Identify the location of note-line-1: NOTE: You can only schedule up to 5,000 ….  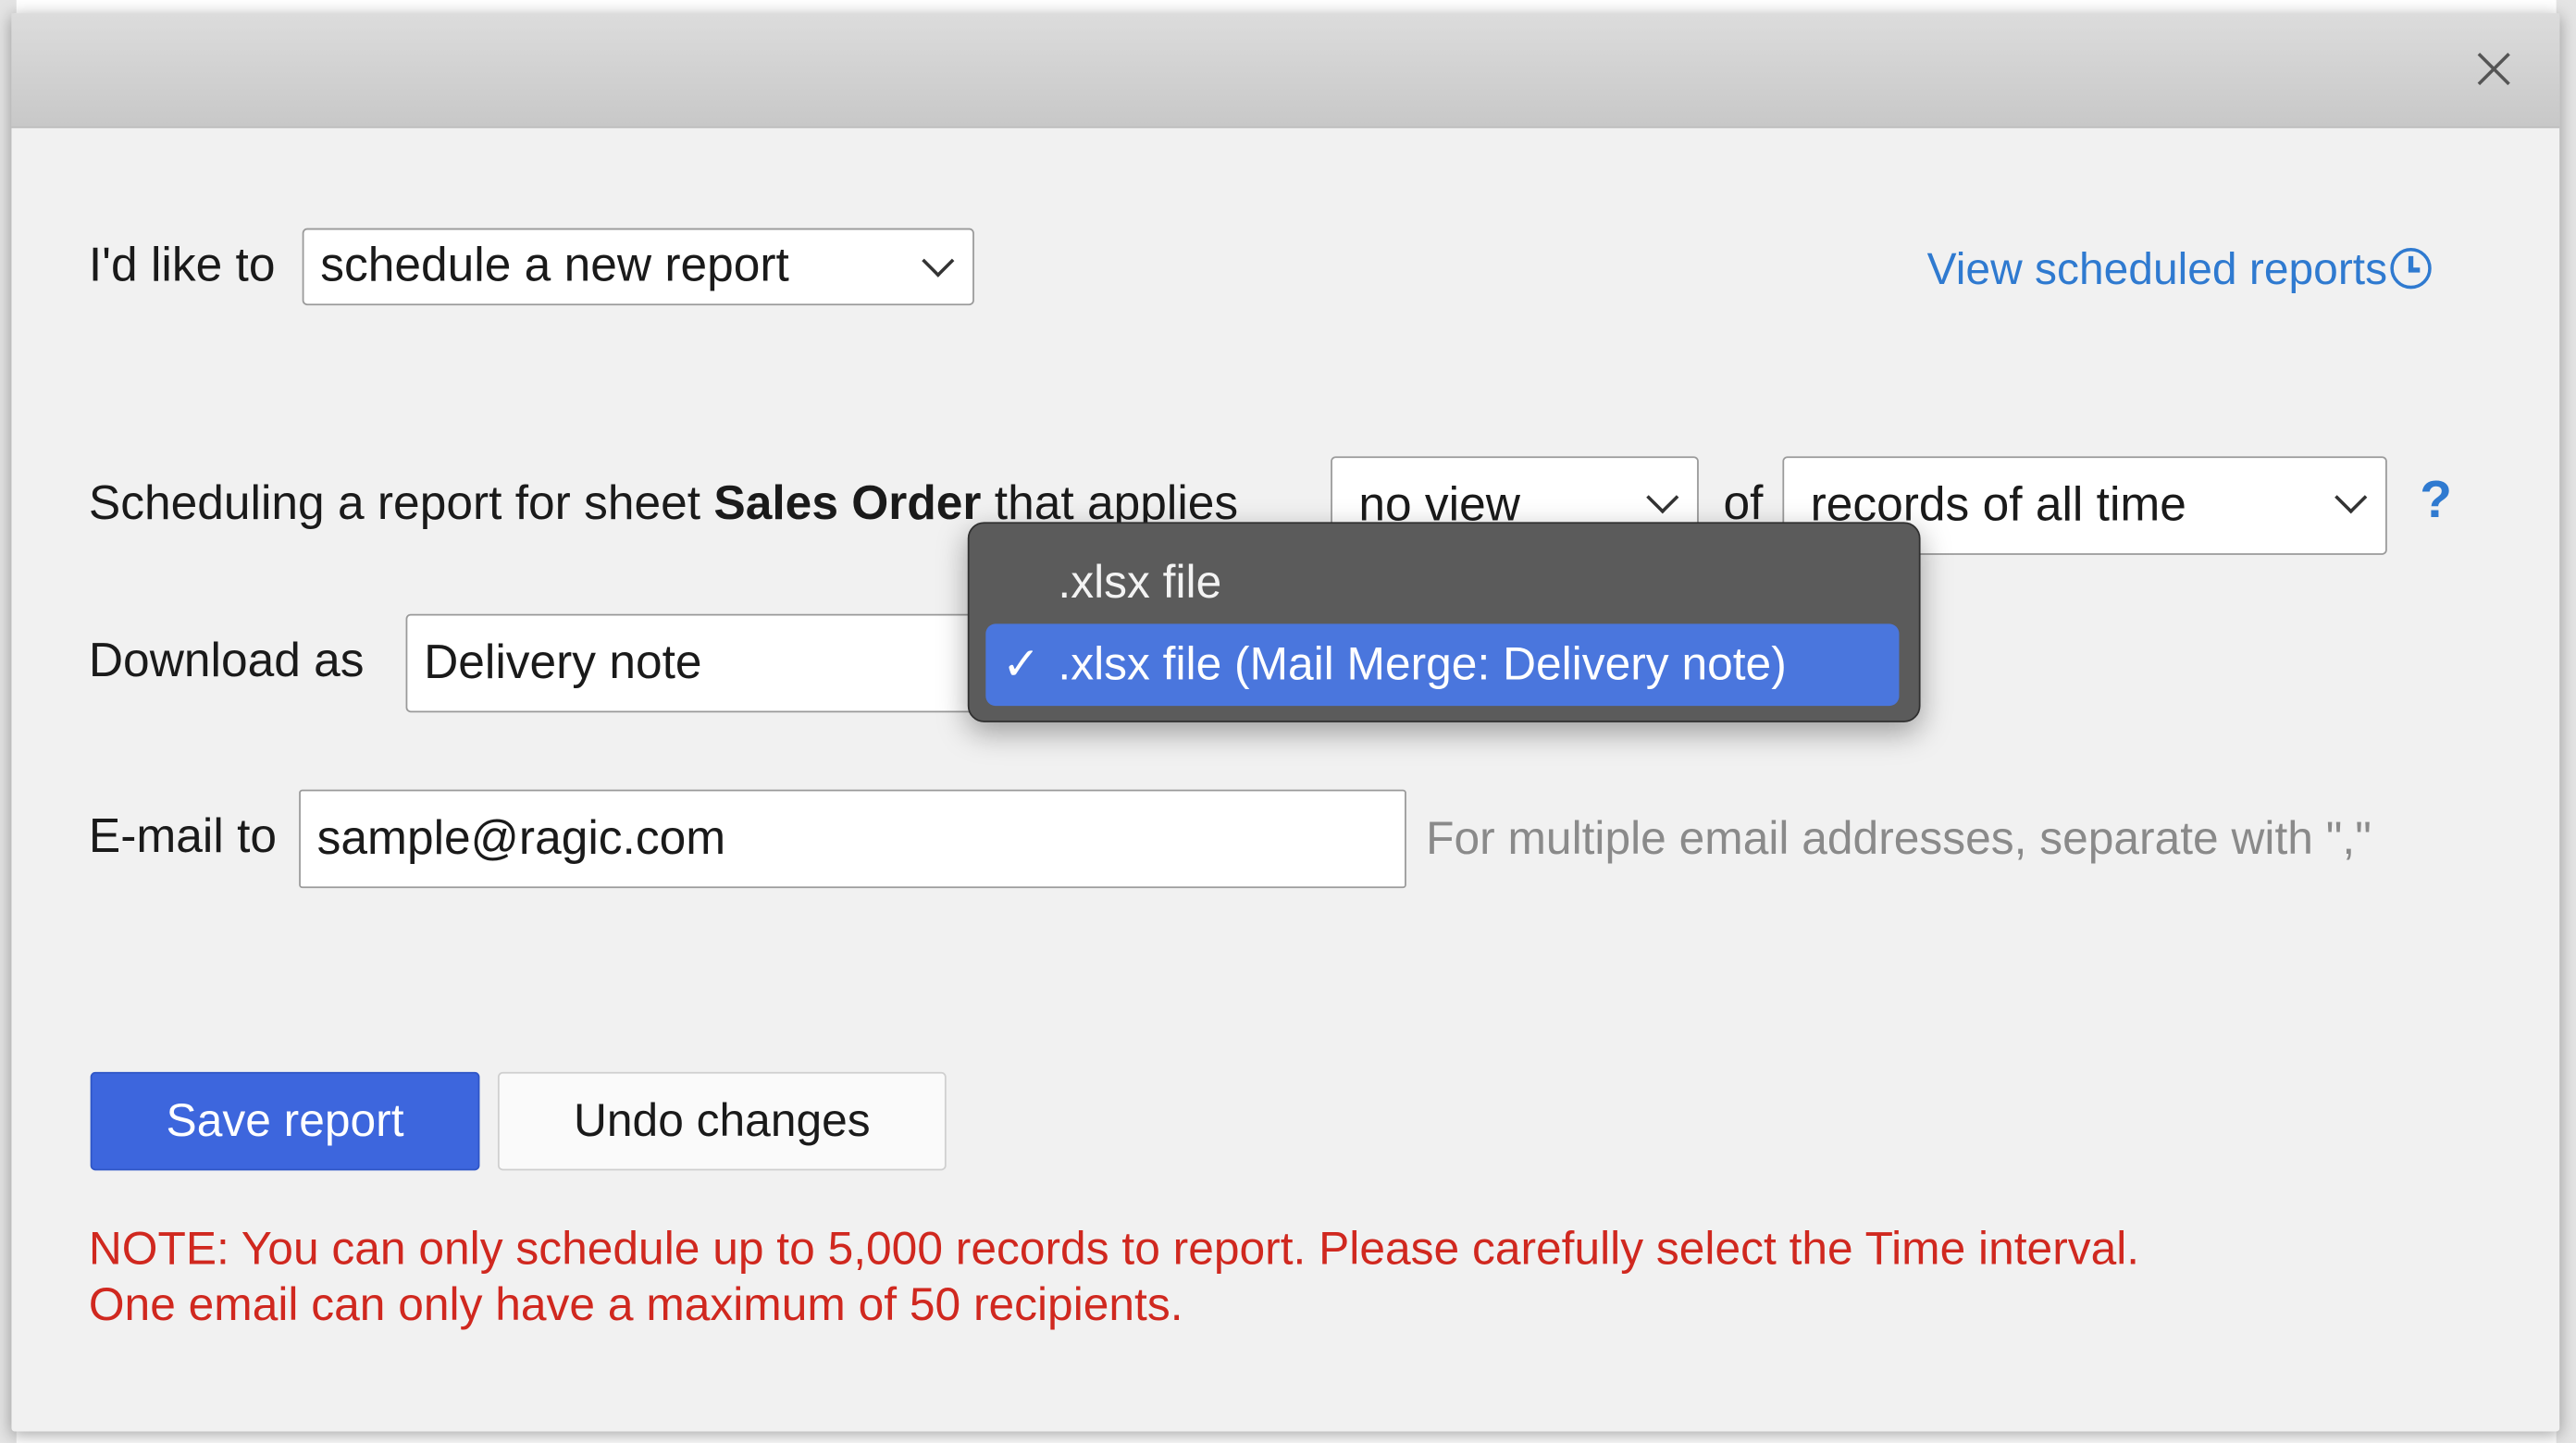
(1114, 1249).